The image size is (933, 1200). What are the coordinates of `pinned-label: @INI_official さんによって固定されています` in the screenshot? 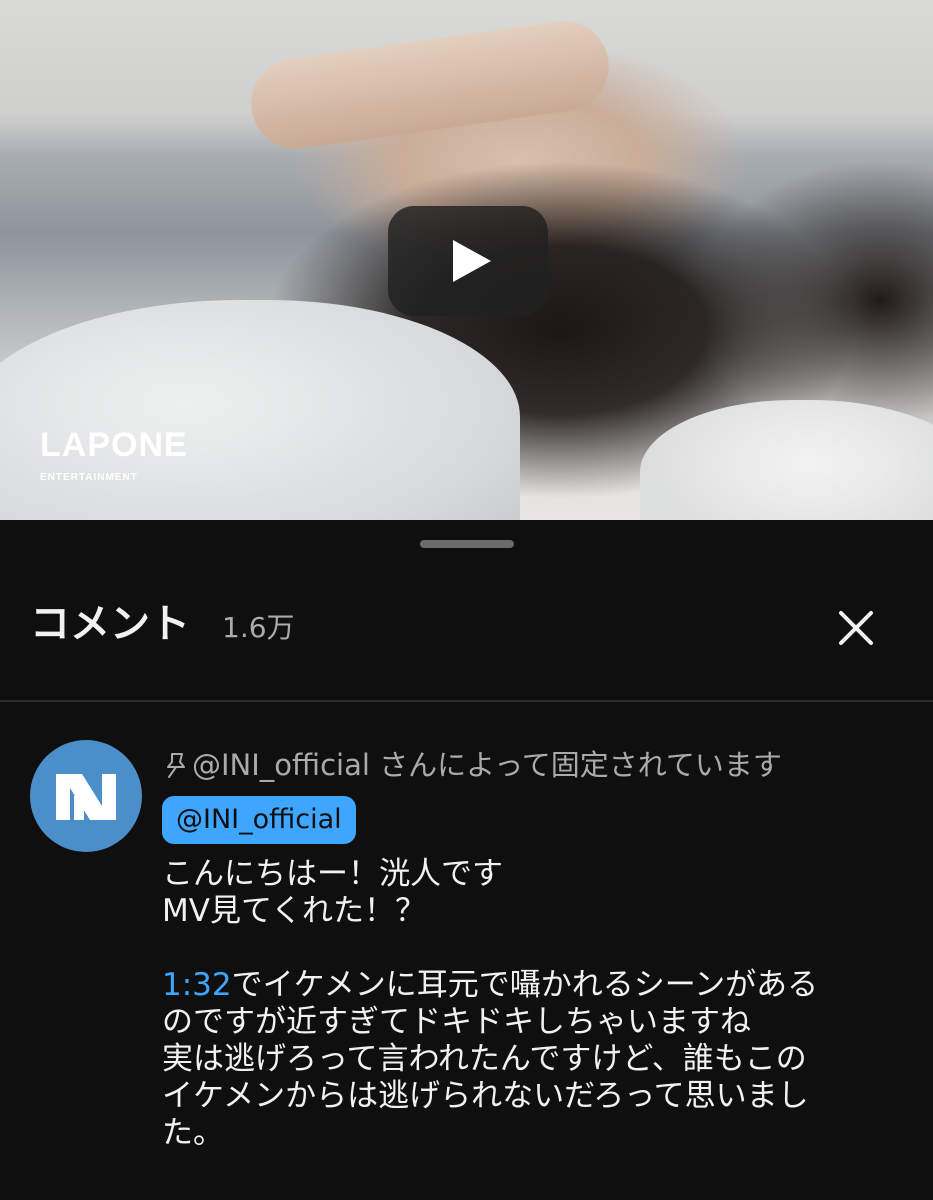 It's located at (473, 765).